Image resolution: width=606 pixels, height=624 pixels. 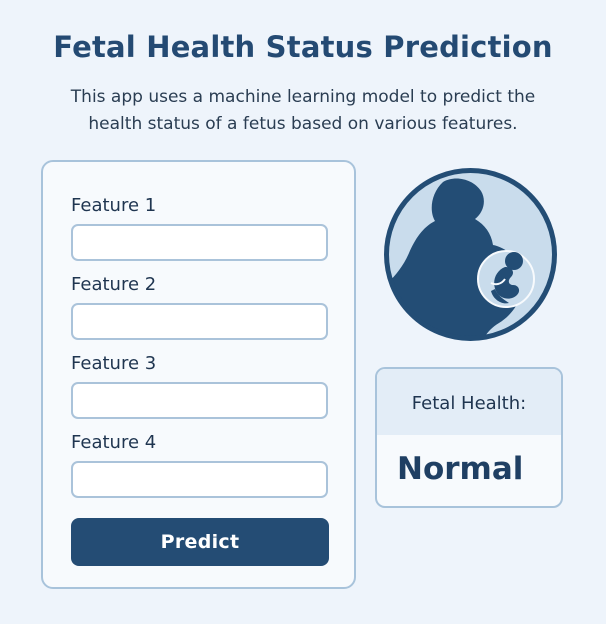 What do you see at coordinates (469, 437) in the screenshot?
I see `prediction-result-card: Fetal Health: Normal` at bounding box center [469, 437].